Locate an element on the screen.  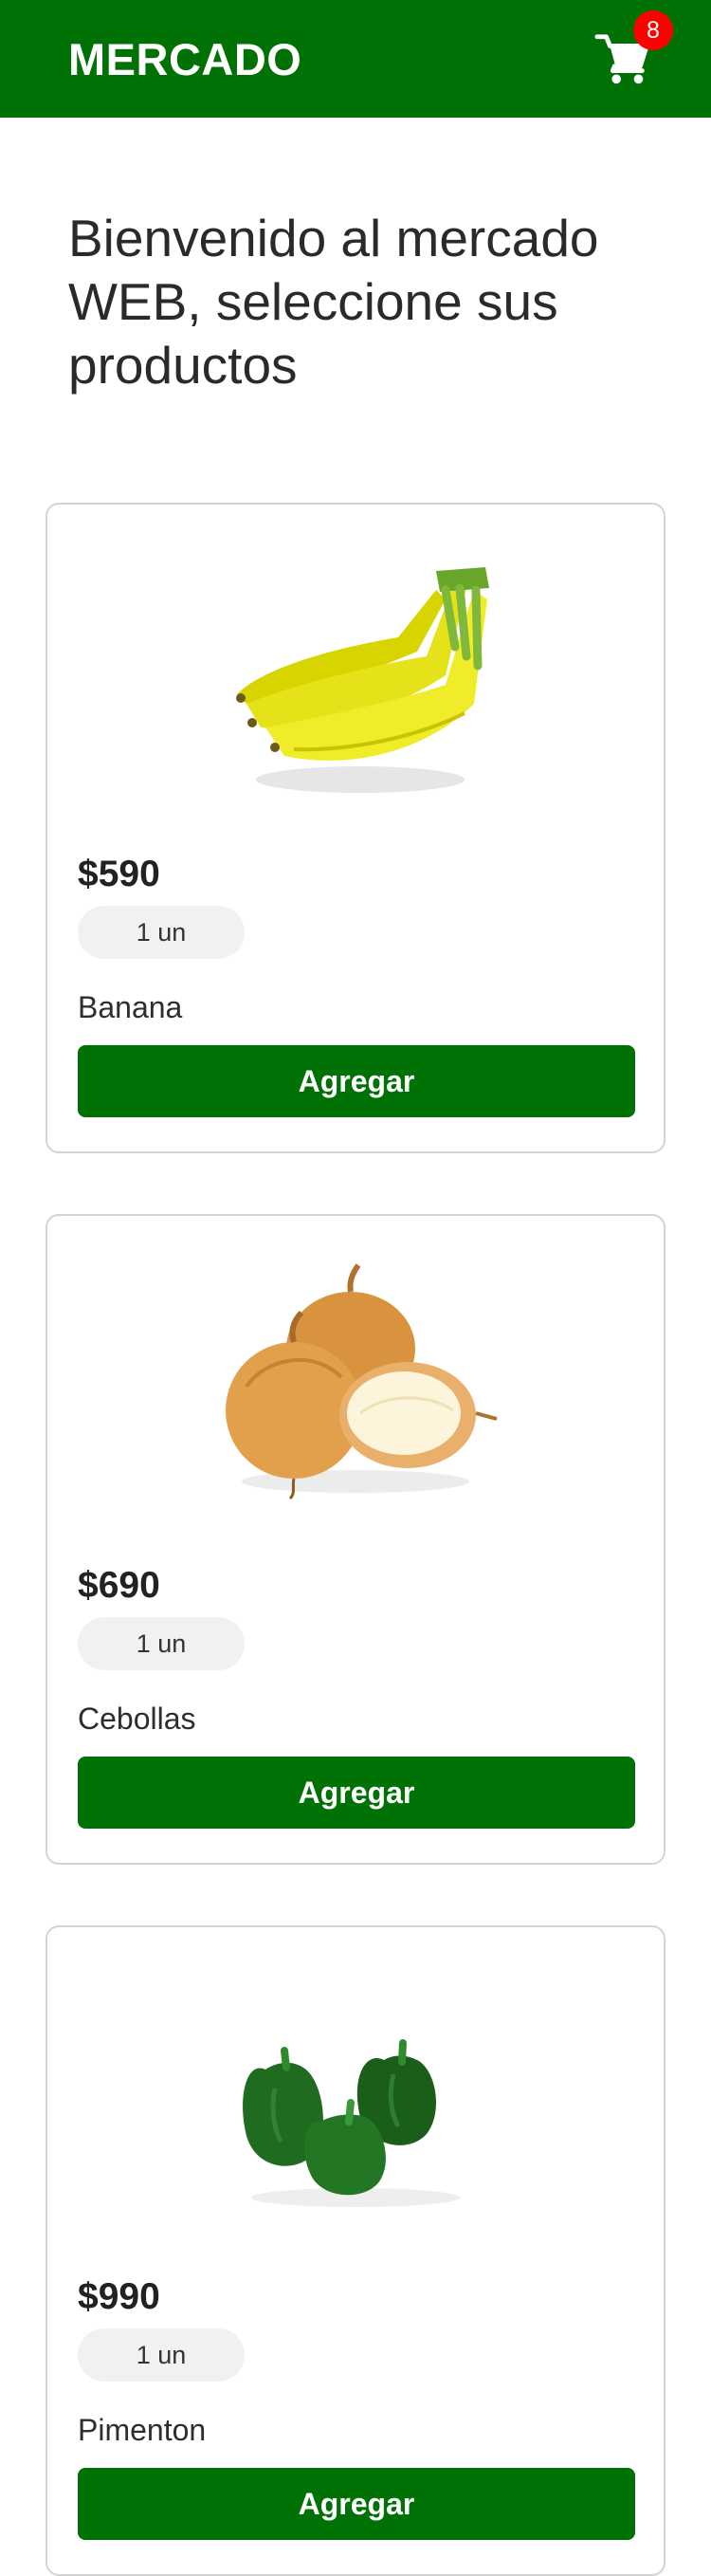
green-pepper-image is located at coordinates (351, 2123).